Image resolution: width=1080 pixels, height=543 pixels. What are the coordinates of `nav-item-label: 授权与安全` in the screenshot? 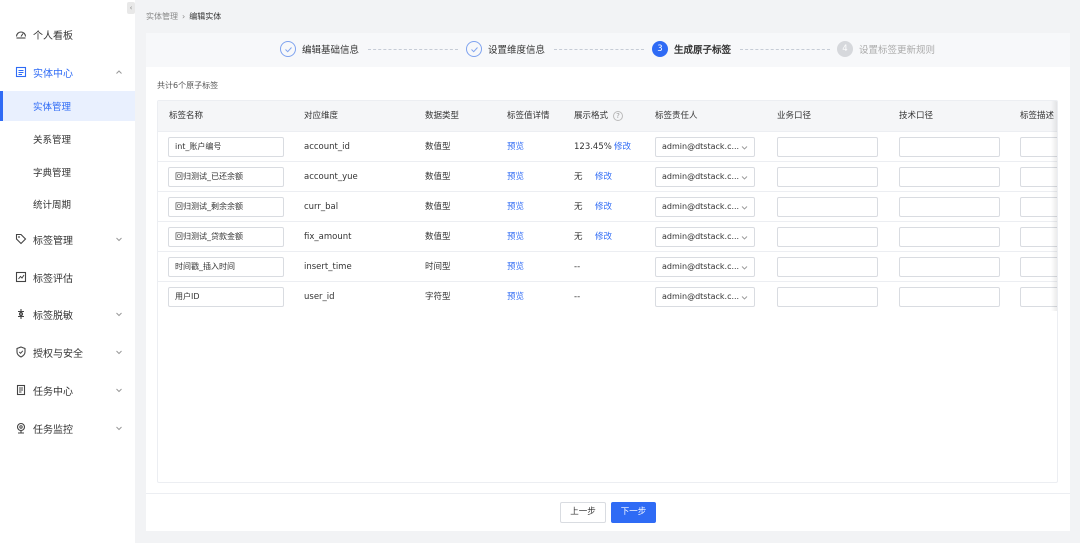 It's located at (58, 354).